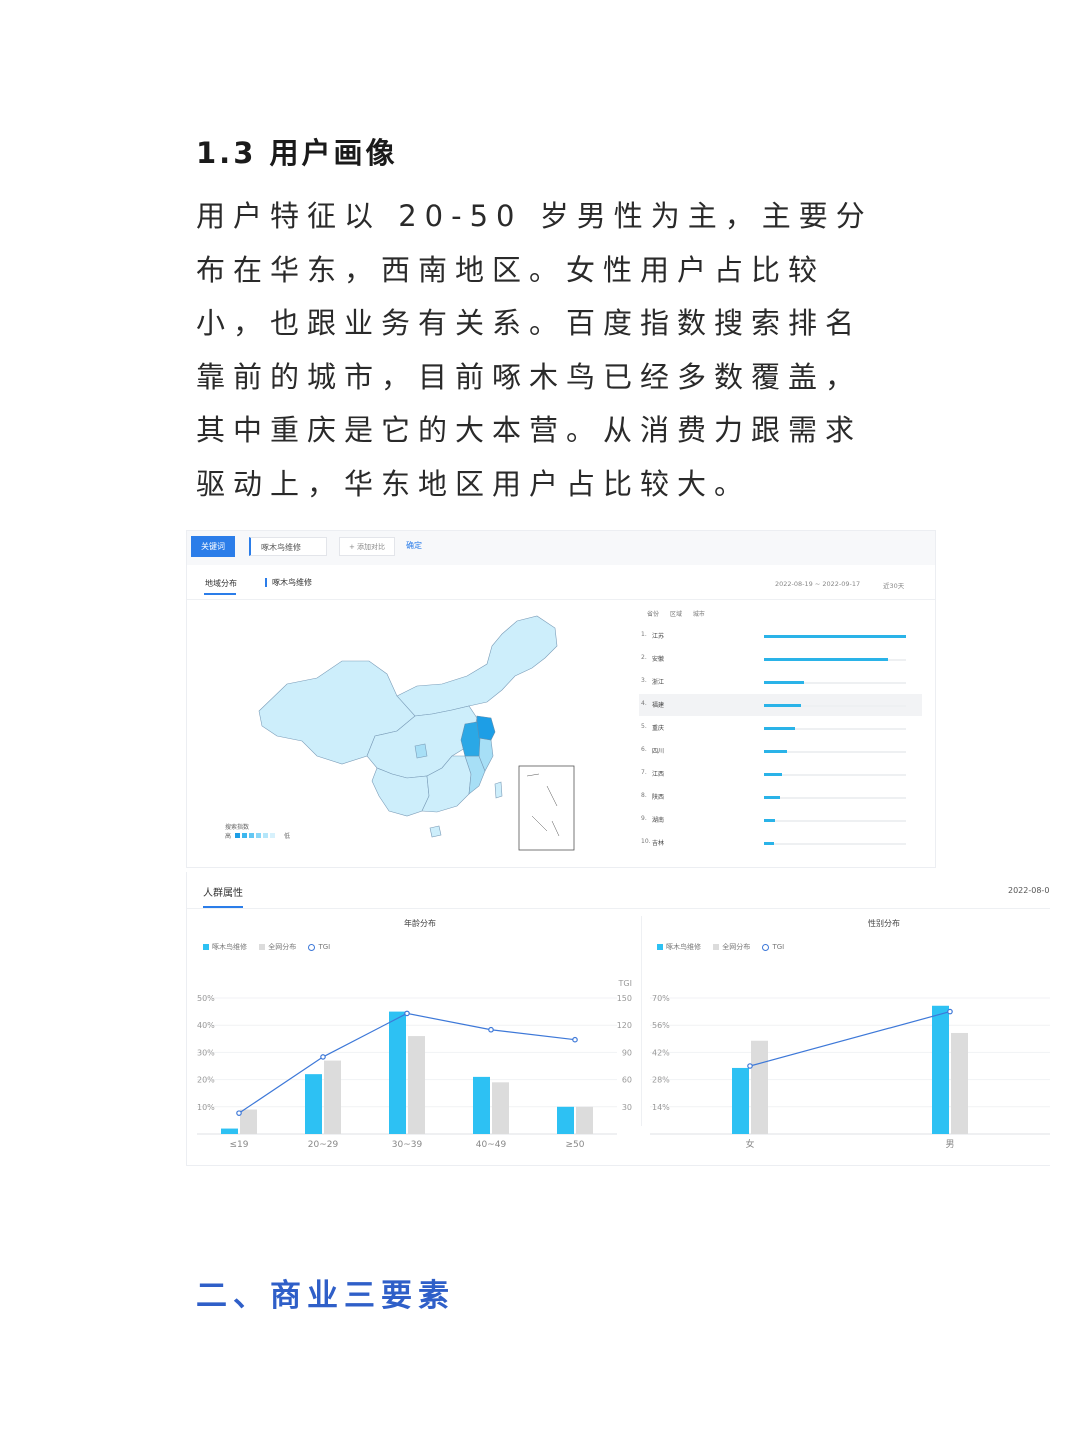 This screenshot has width=1080, height=1439. I want to click on x-tick-label: 女, so click(749, 1144).